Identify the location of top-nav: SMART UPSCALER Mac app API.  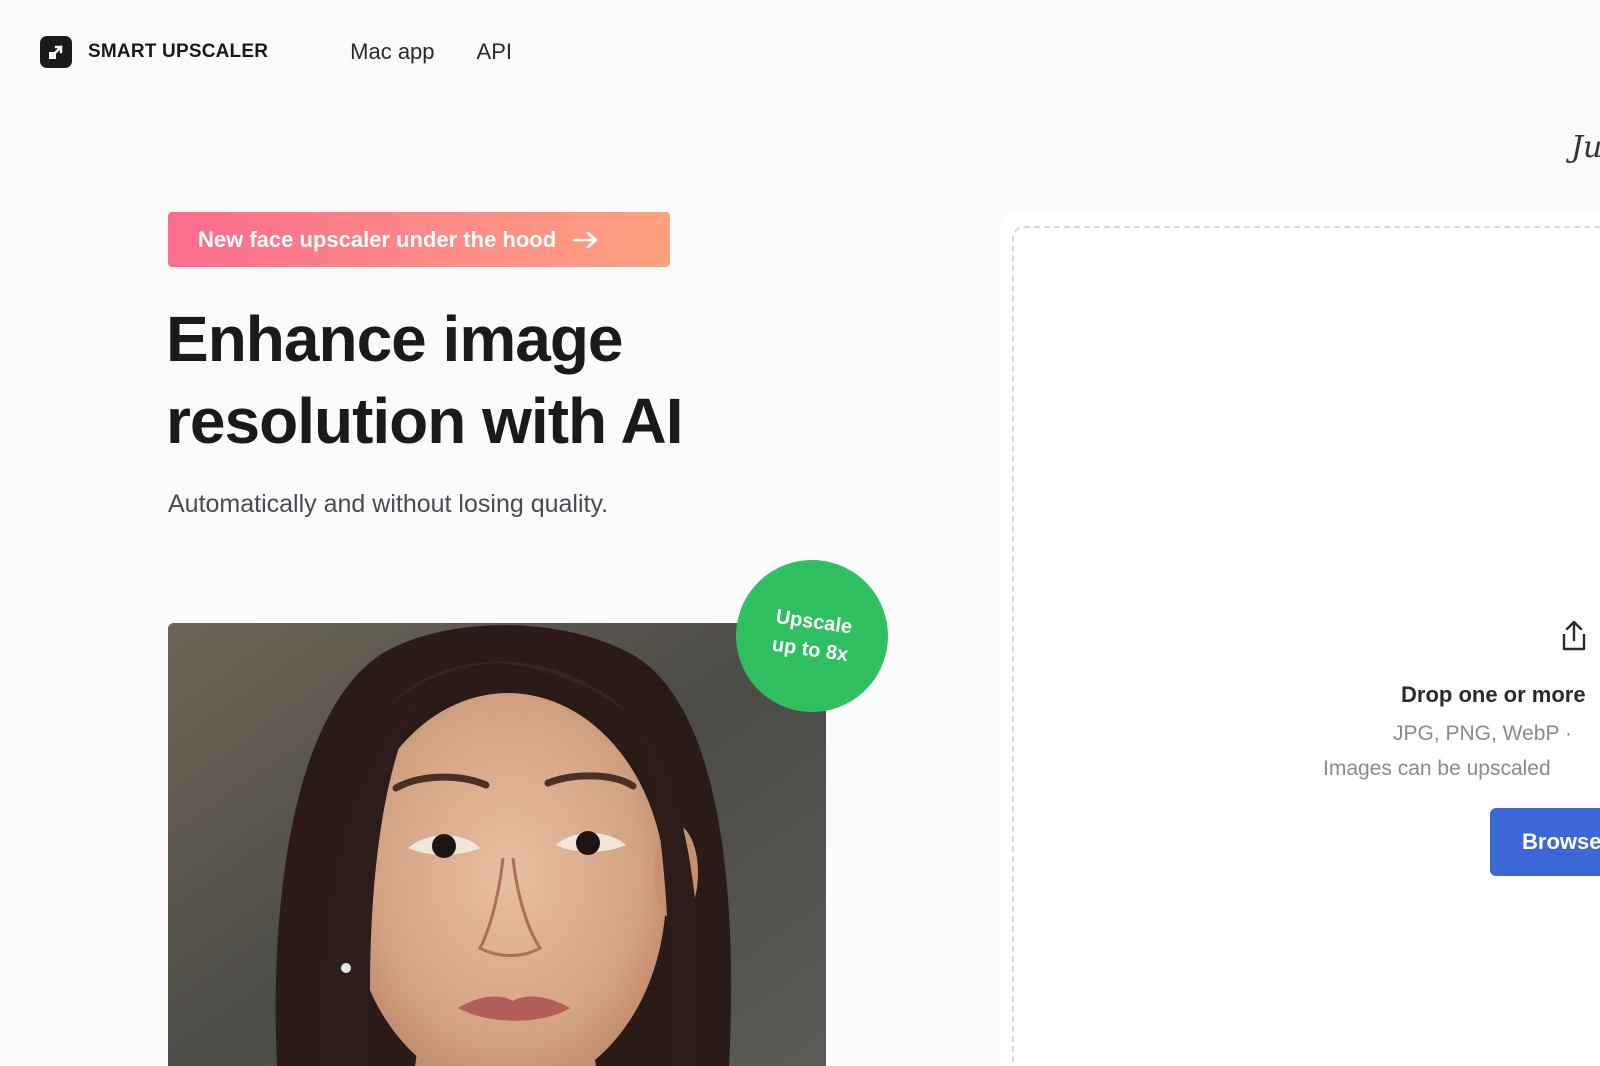
(276, 52).